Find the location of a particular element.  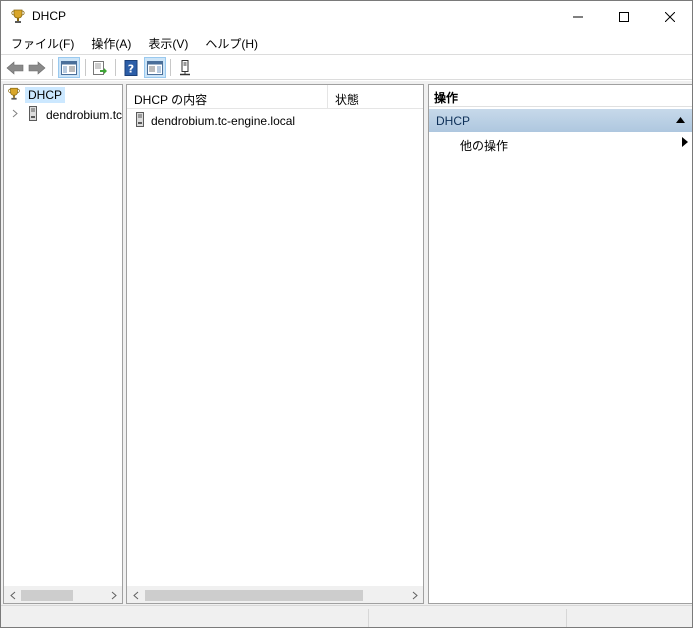

tree-node-server: dendrobium.tc-engine.local is located at coordinates (67, 115).